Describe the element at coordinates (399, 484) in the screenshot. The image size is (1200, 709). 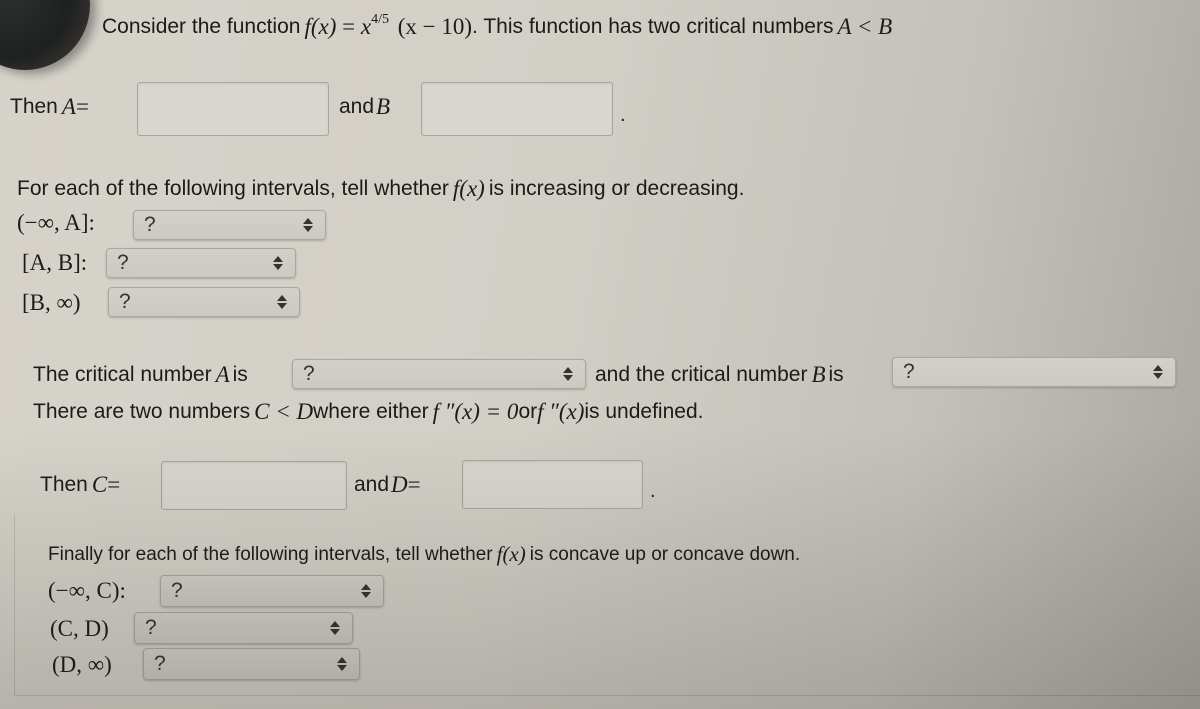
I see `var-d: D` at that location.